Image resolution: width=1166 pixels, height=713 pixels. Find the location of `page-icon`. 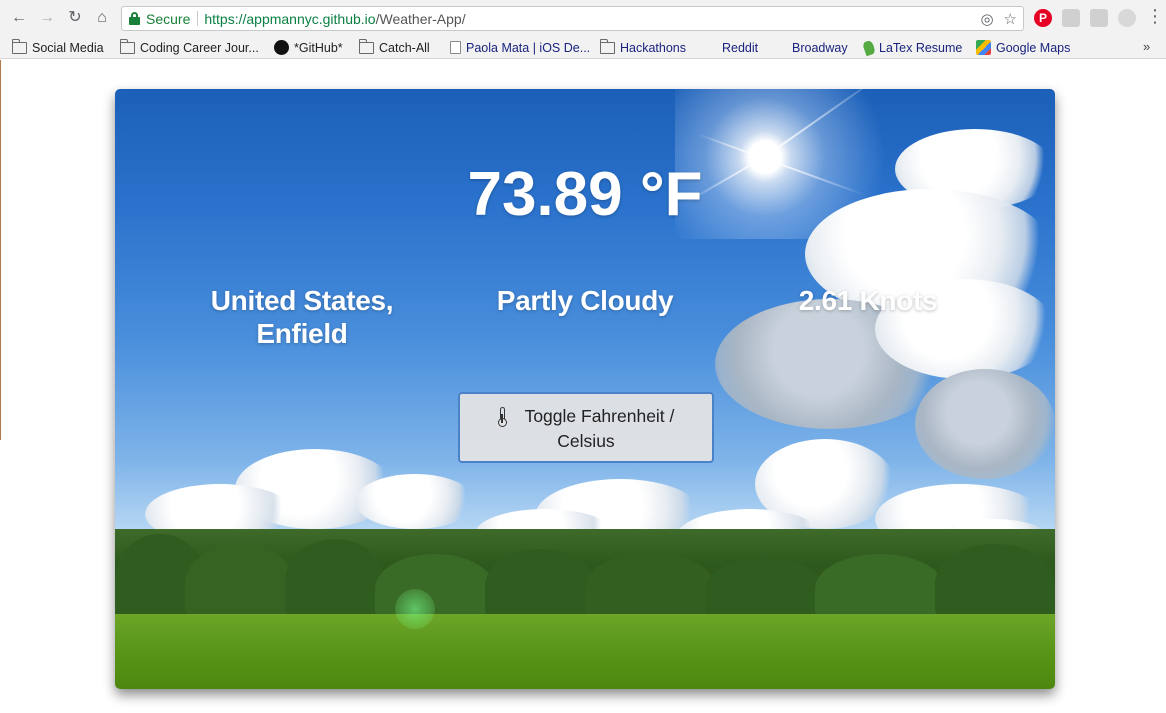

page-icon is located at coordinates (455, 47).